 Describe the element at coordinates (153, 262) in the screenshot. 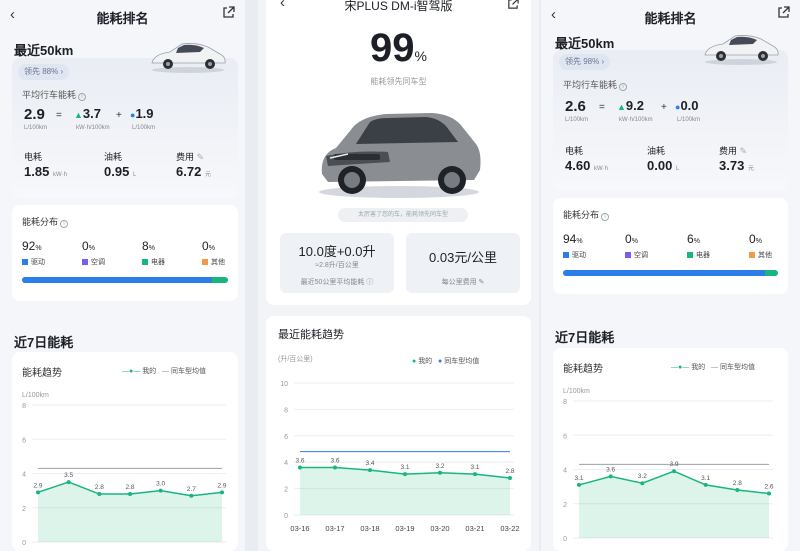

I see `dist-electric-label: 电器` at that location.